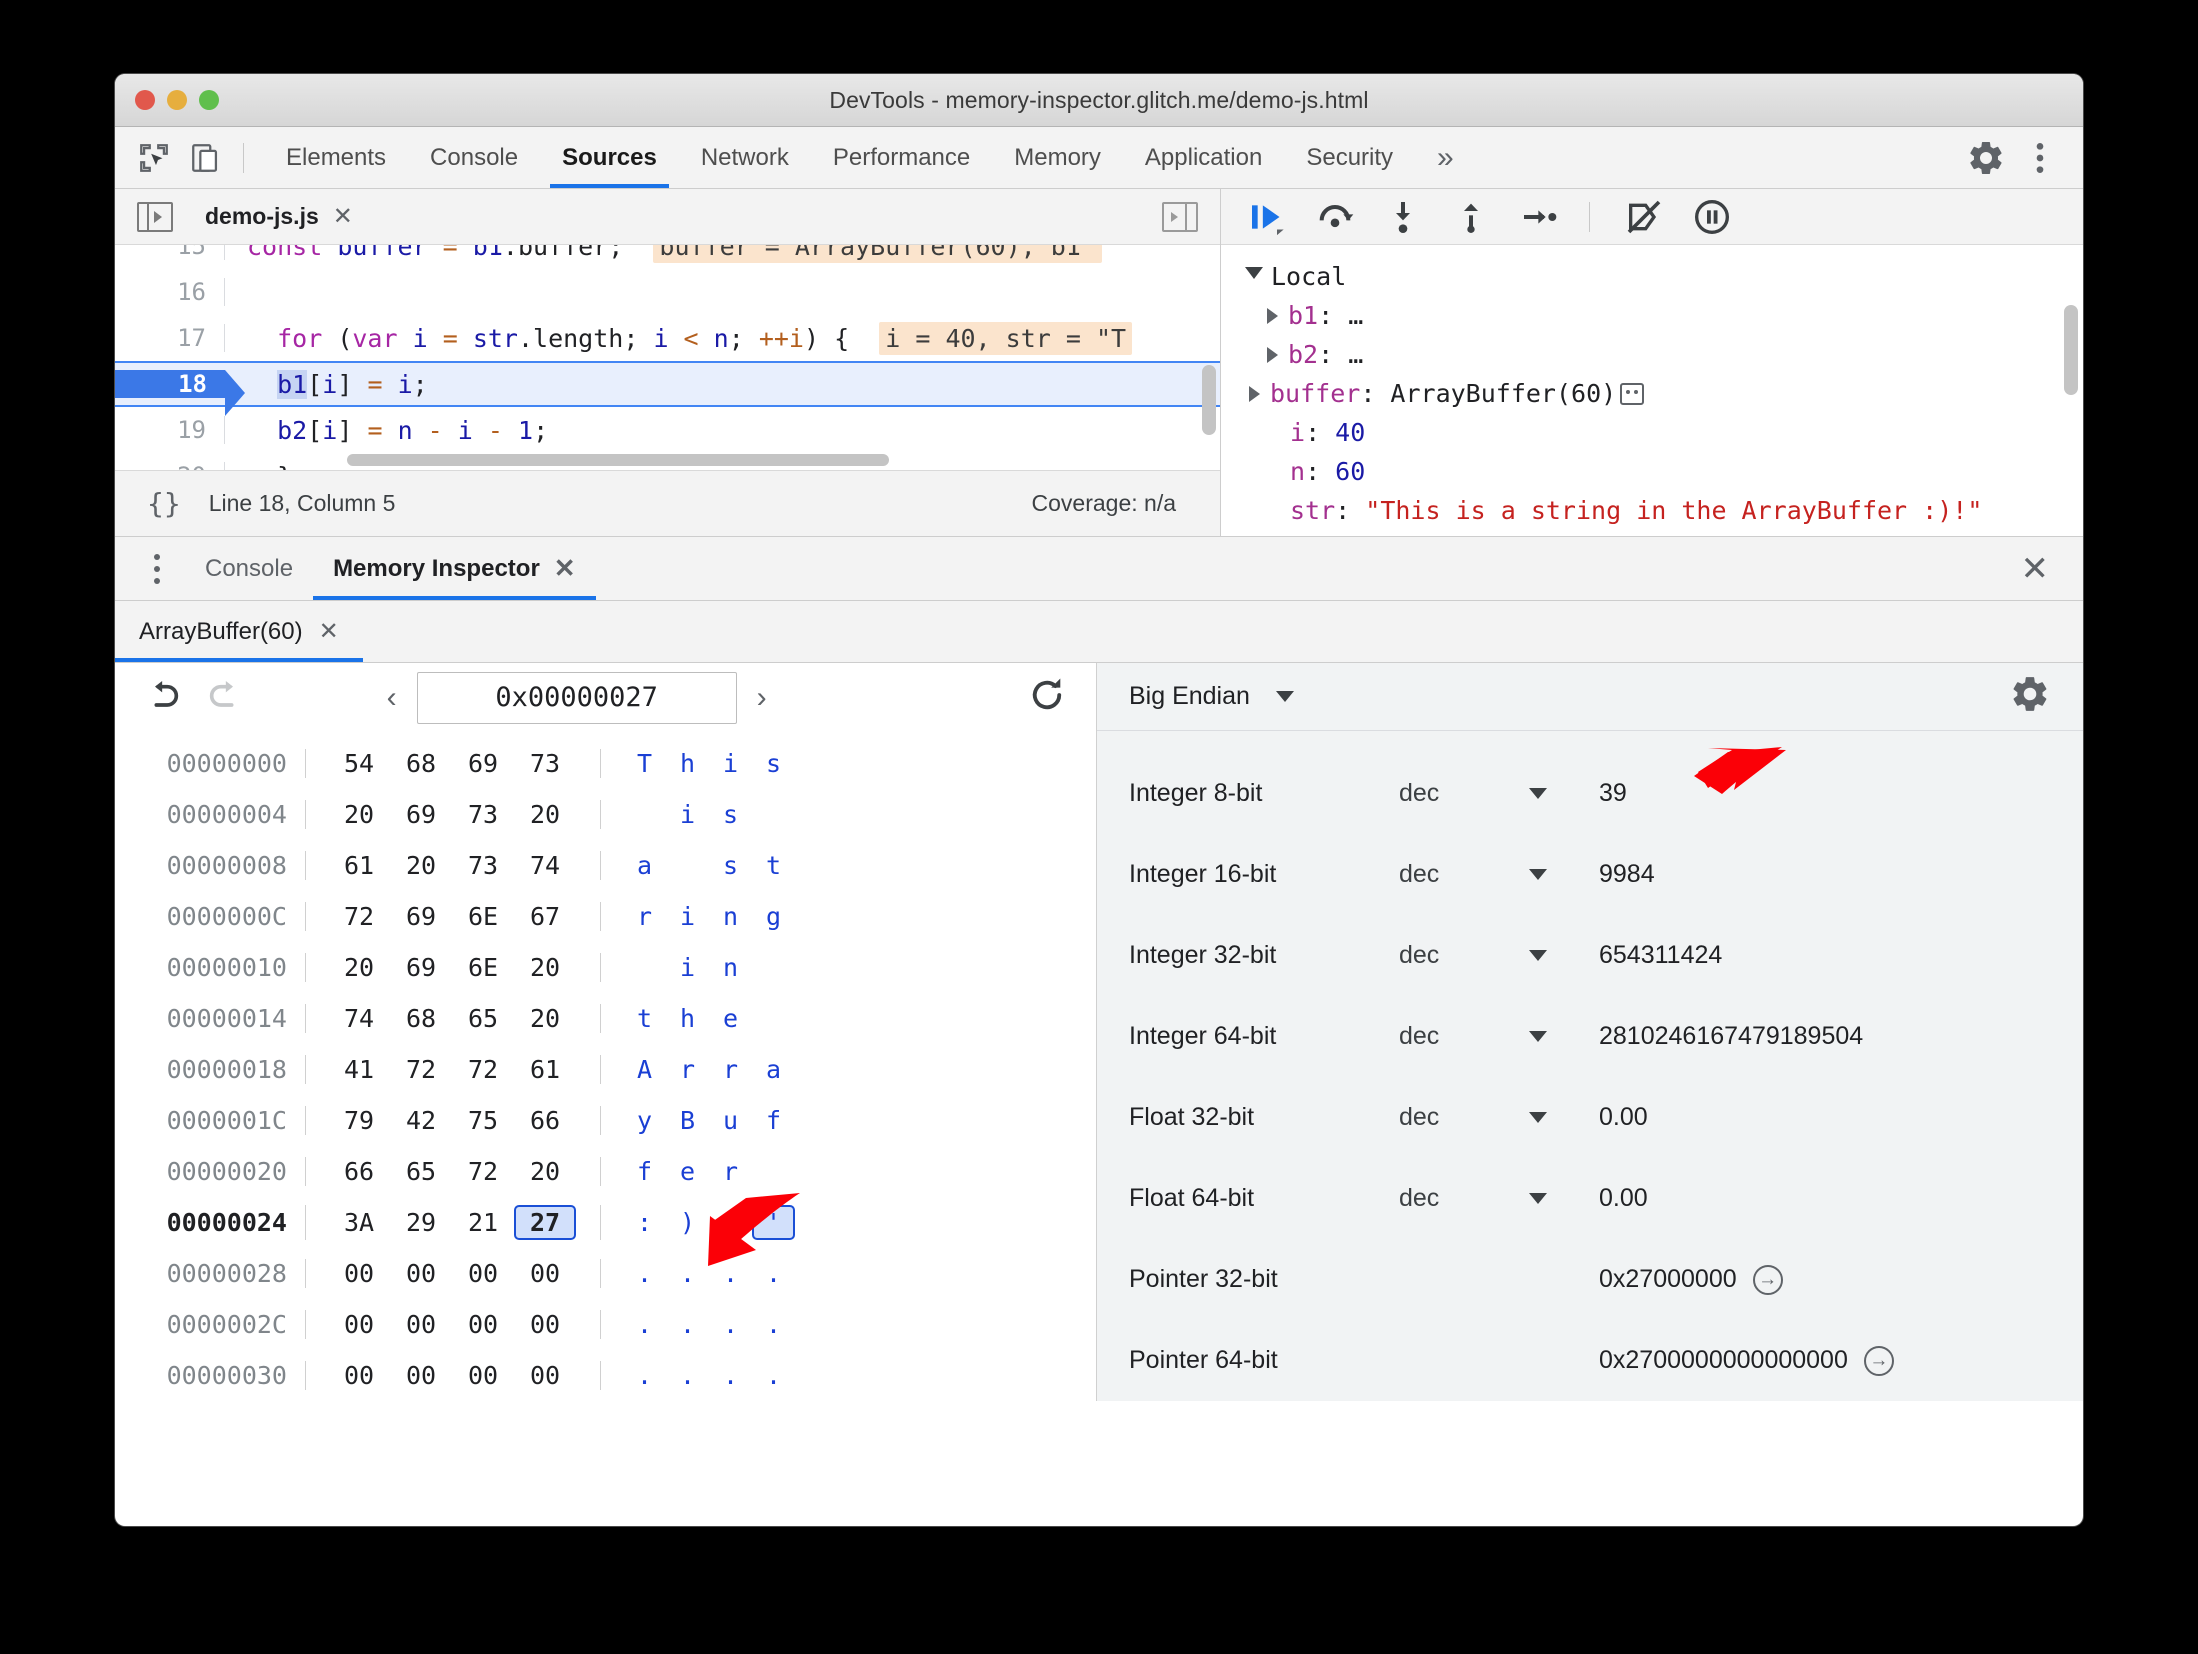 Image resolution: width=2198 pixels, height=1654 pixels. I want to click on ascii-char: s, so click(730, 814).